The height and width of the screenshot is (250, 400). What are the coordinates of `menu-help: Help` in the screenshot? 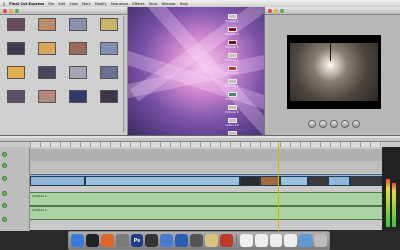 It's located at (184, 4).